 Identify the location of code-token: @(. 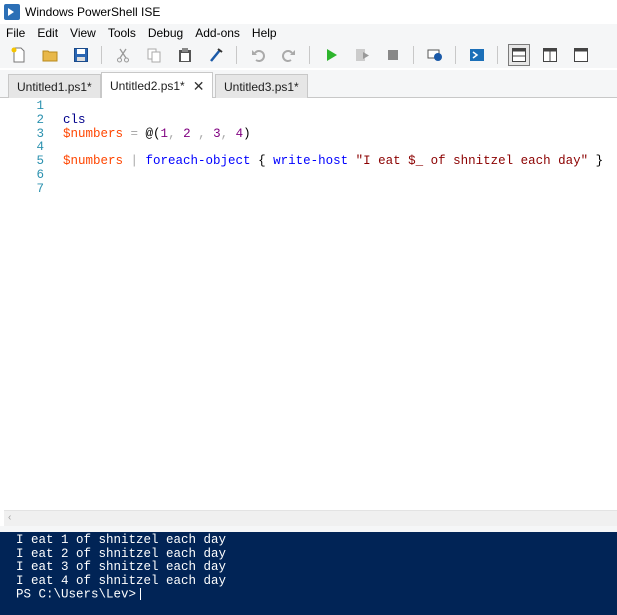
(153, 133).